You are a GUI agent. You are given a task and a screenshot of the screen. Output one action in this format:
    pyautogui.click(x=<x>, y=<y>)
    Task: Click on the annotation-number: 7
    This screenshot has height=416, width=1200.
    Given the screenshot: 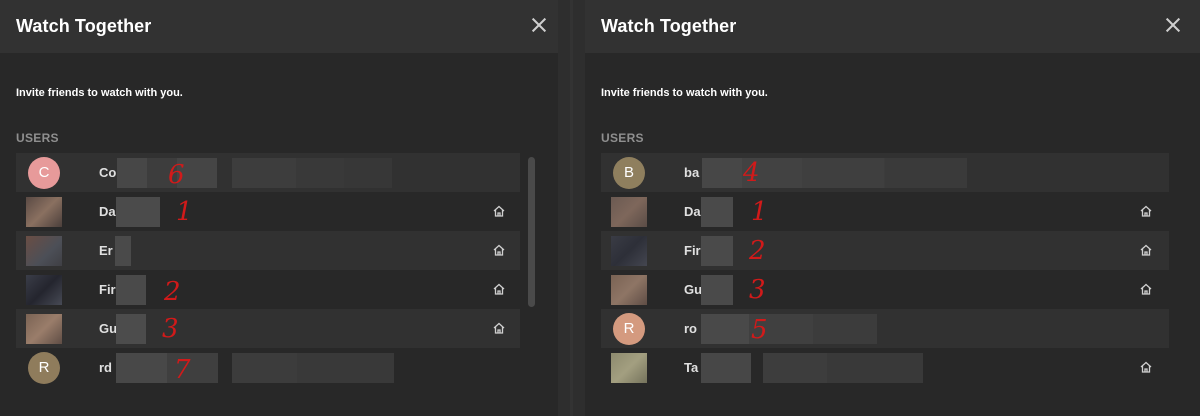 What is the action you would take?
    pyautogui.click(x=182, y=370)
    